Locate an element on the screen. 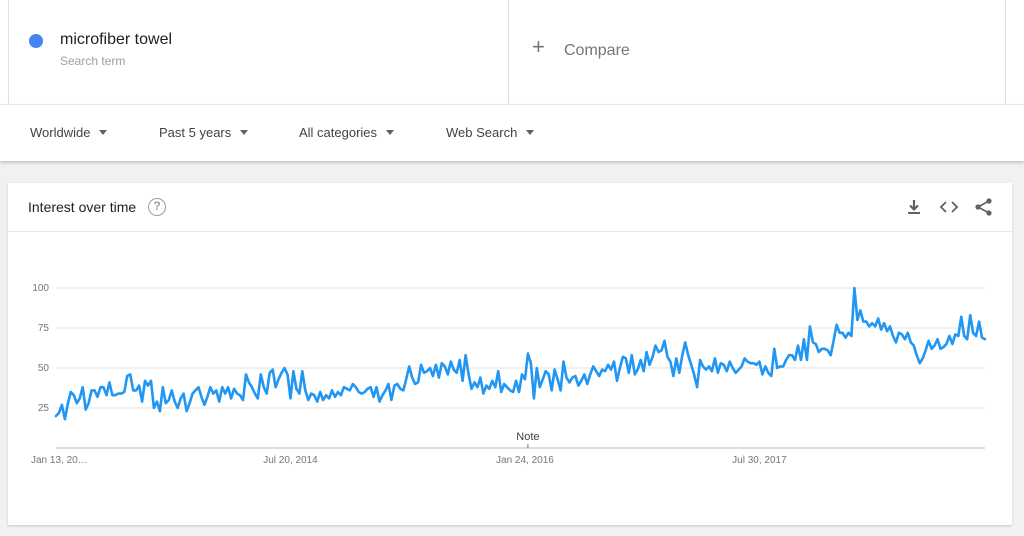  filter-category-label: All categories is located at coordinates (338, 132).